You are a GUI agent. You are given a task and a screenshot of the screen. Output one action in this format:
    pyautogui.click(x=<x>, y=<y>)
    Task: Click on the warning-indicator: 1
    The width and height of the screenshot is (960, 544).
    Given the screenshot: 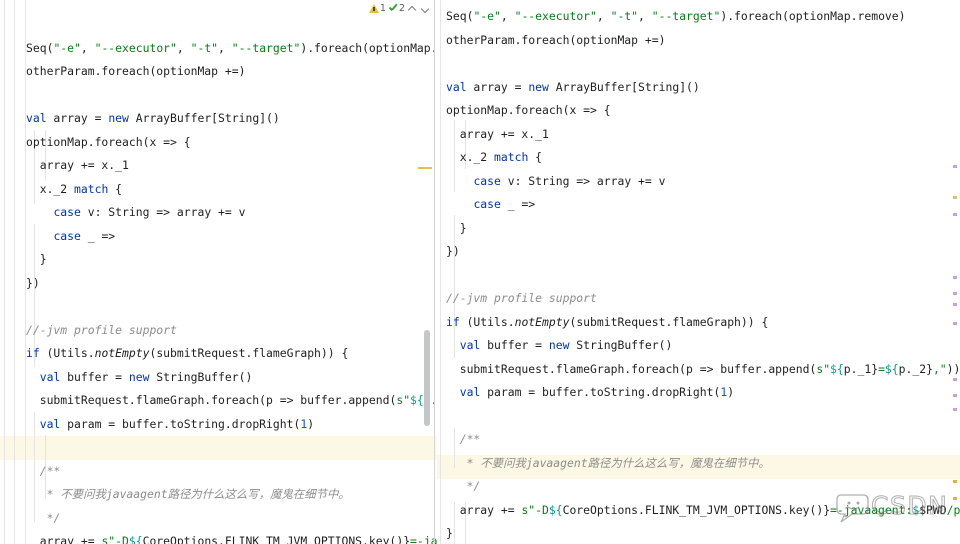 What is the action you would take?
    pyautogui.click(x=377, y=8)
    